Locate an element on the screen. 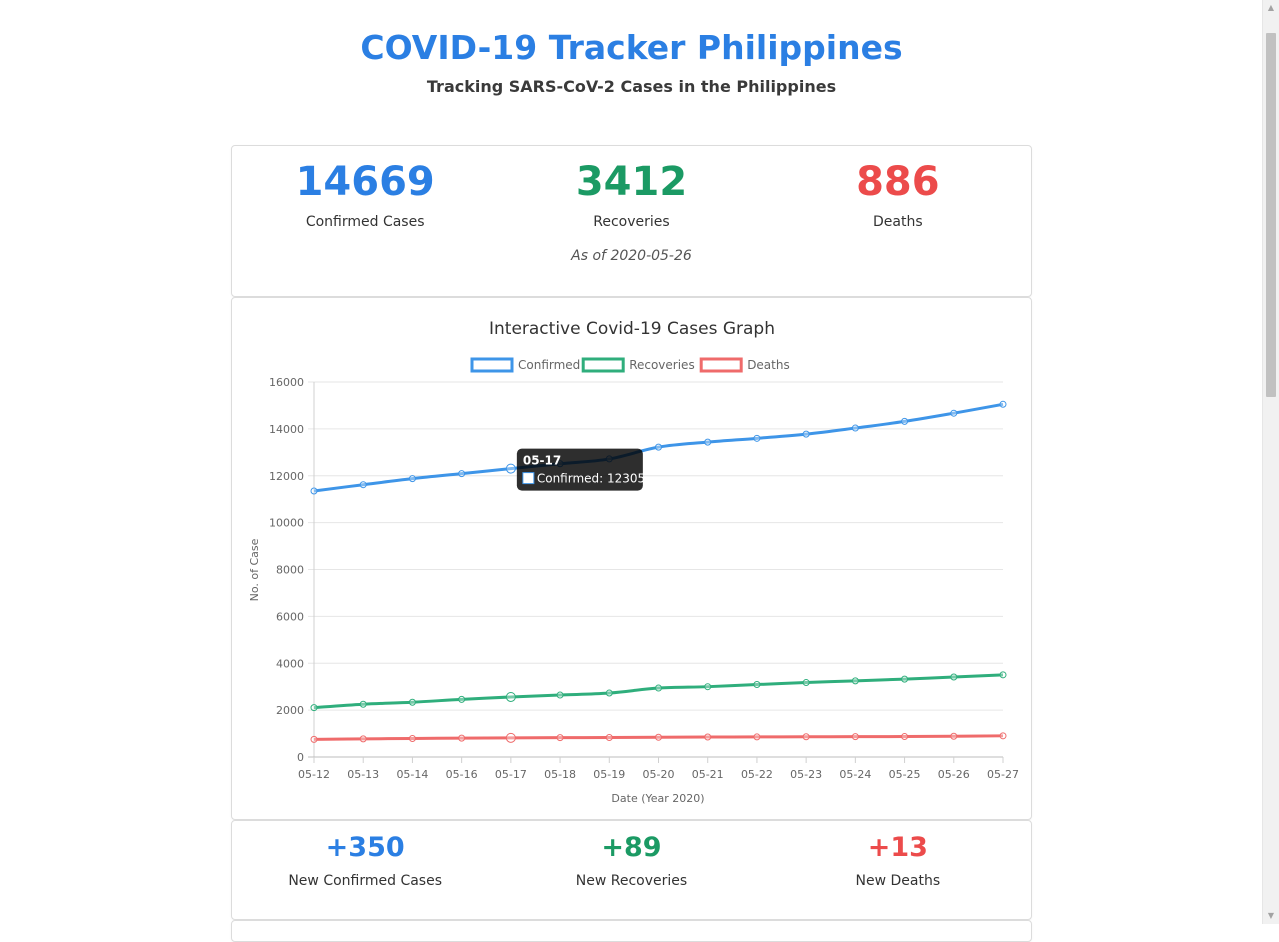  new-recoveries-count: +89 is located at coordinates (631, 847).